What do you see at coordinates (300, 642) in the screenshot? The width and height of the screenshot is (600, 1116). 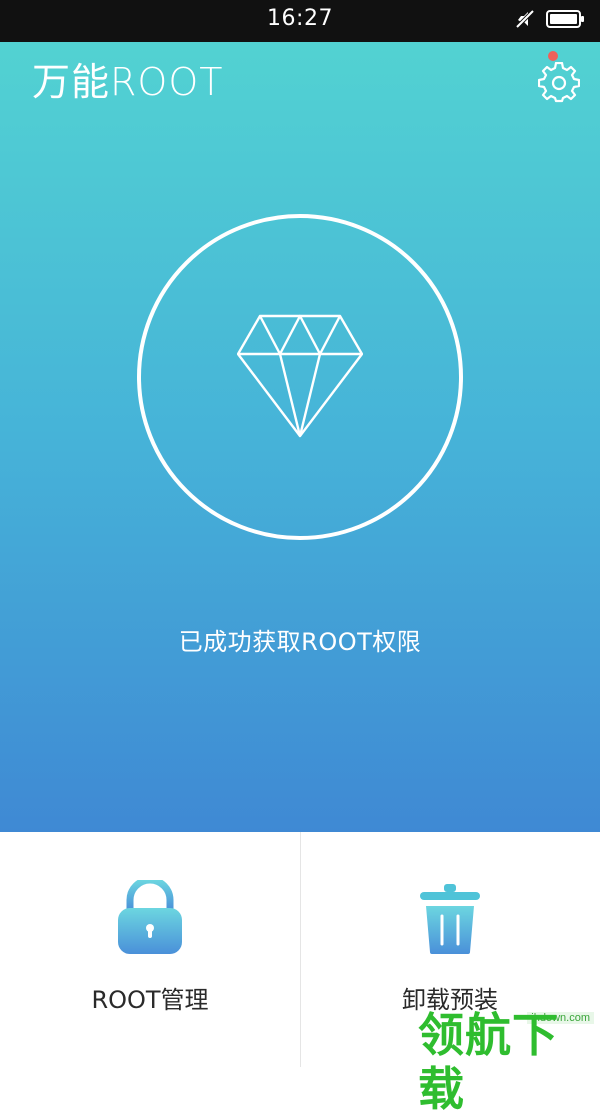 I see `root-status-message: 已成功获取ROOT权限` at bounding box center [300, 642].